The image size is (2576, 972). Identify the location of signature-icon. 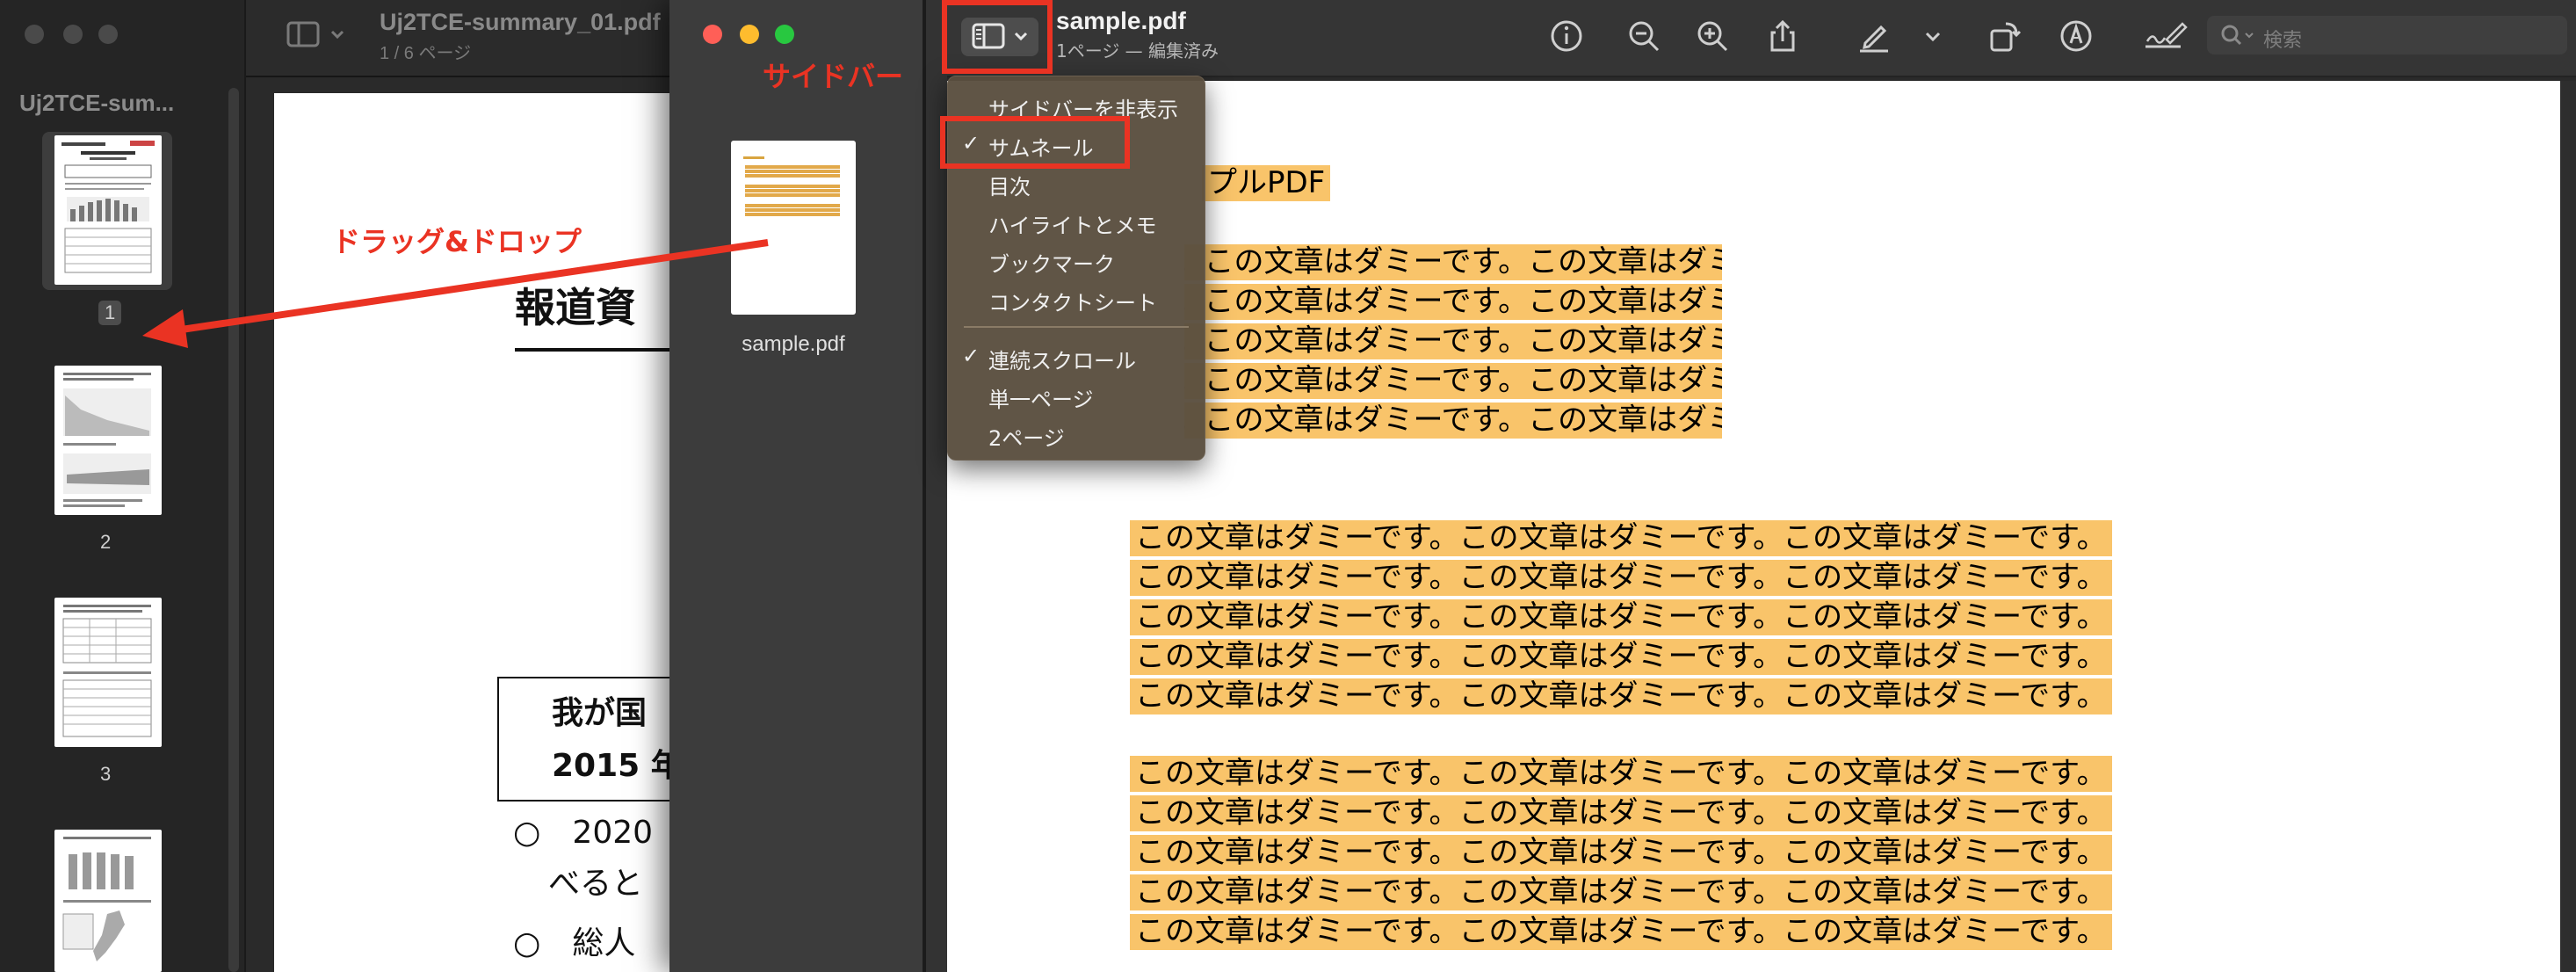
(2166, 35).